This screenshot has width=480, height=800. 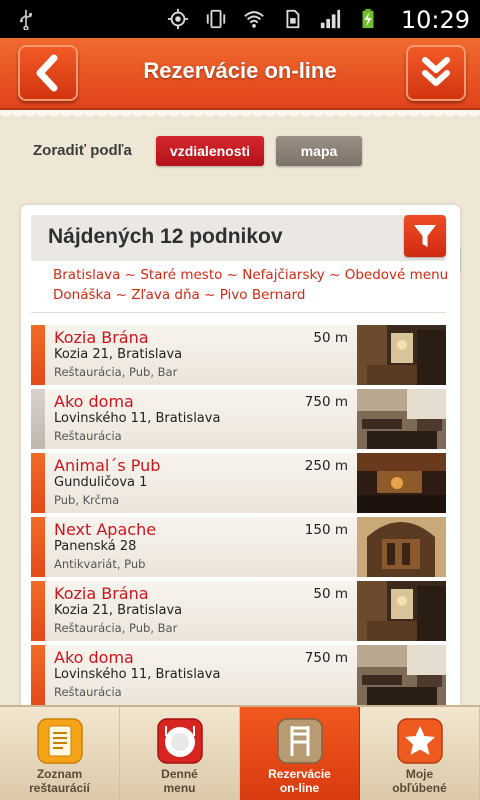 I want to click on results-header: Nájdených 12 podnikov, so click(x=238, y=238).